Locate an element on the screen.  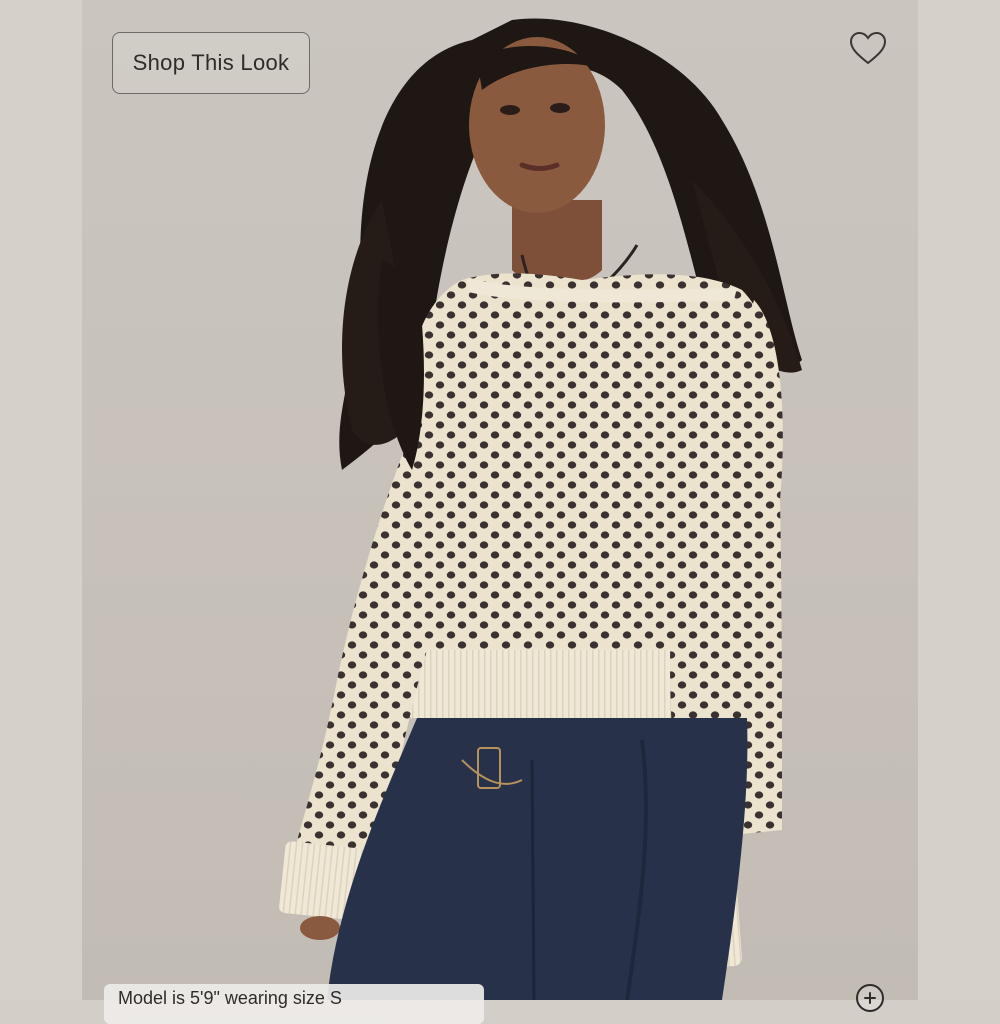
heart-outline-icon is located at coordinates (868, 48).